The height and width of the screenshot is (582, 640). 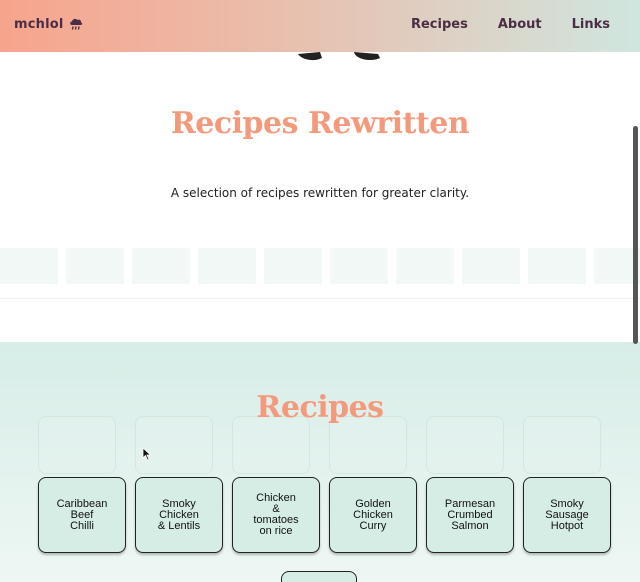 I want to click on divider, so click(x=320, y=298).